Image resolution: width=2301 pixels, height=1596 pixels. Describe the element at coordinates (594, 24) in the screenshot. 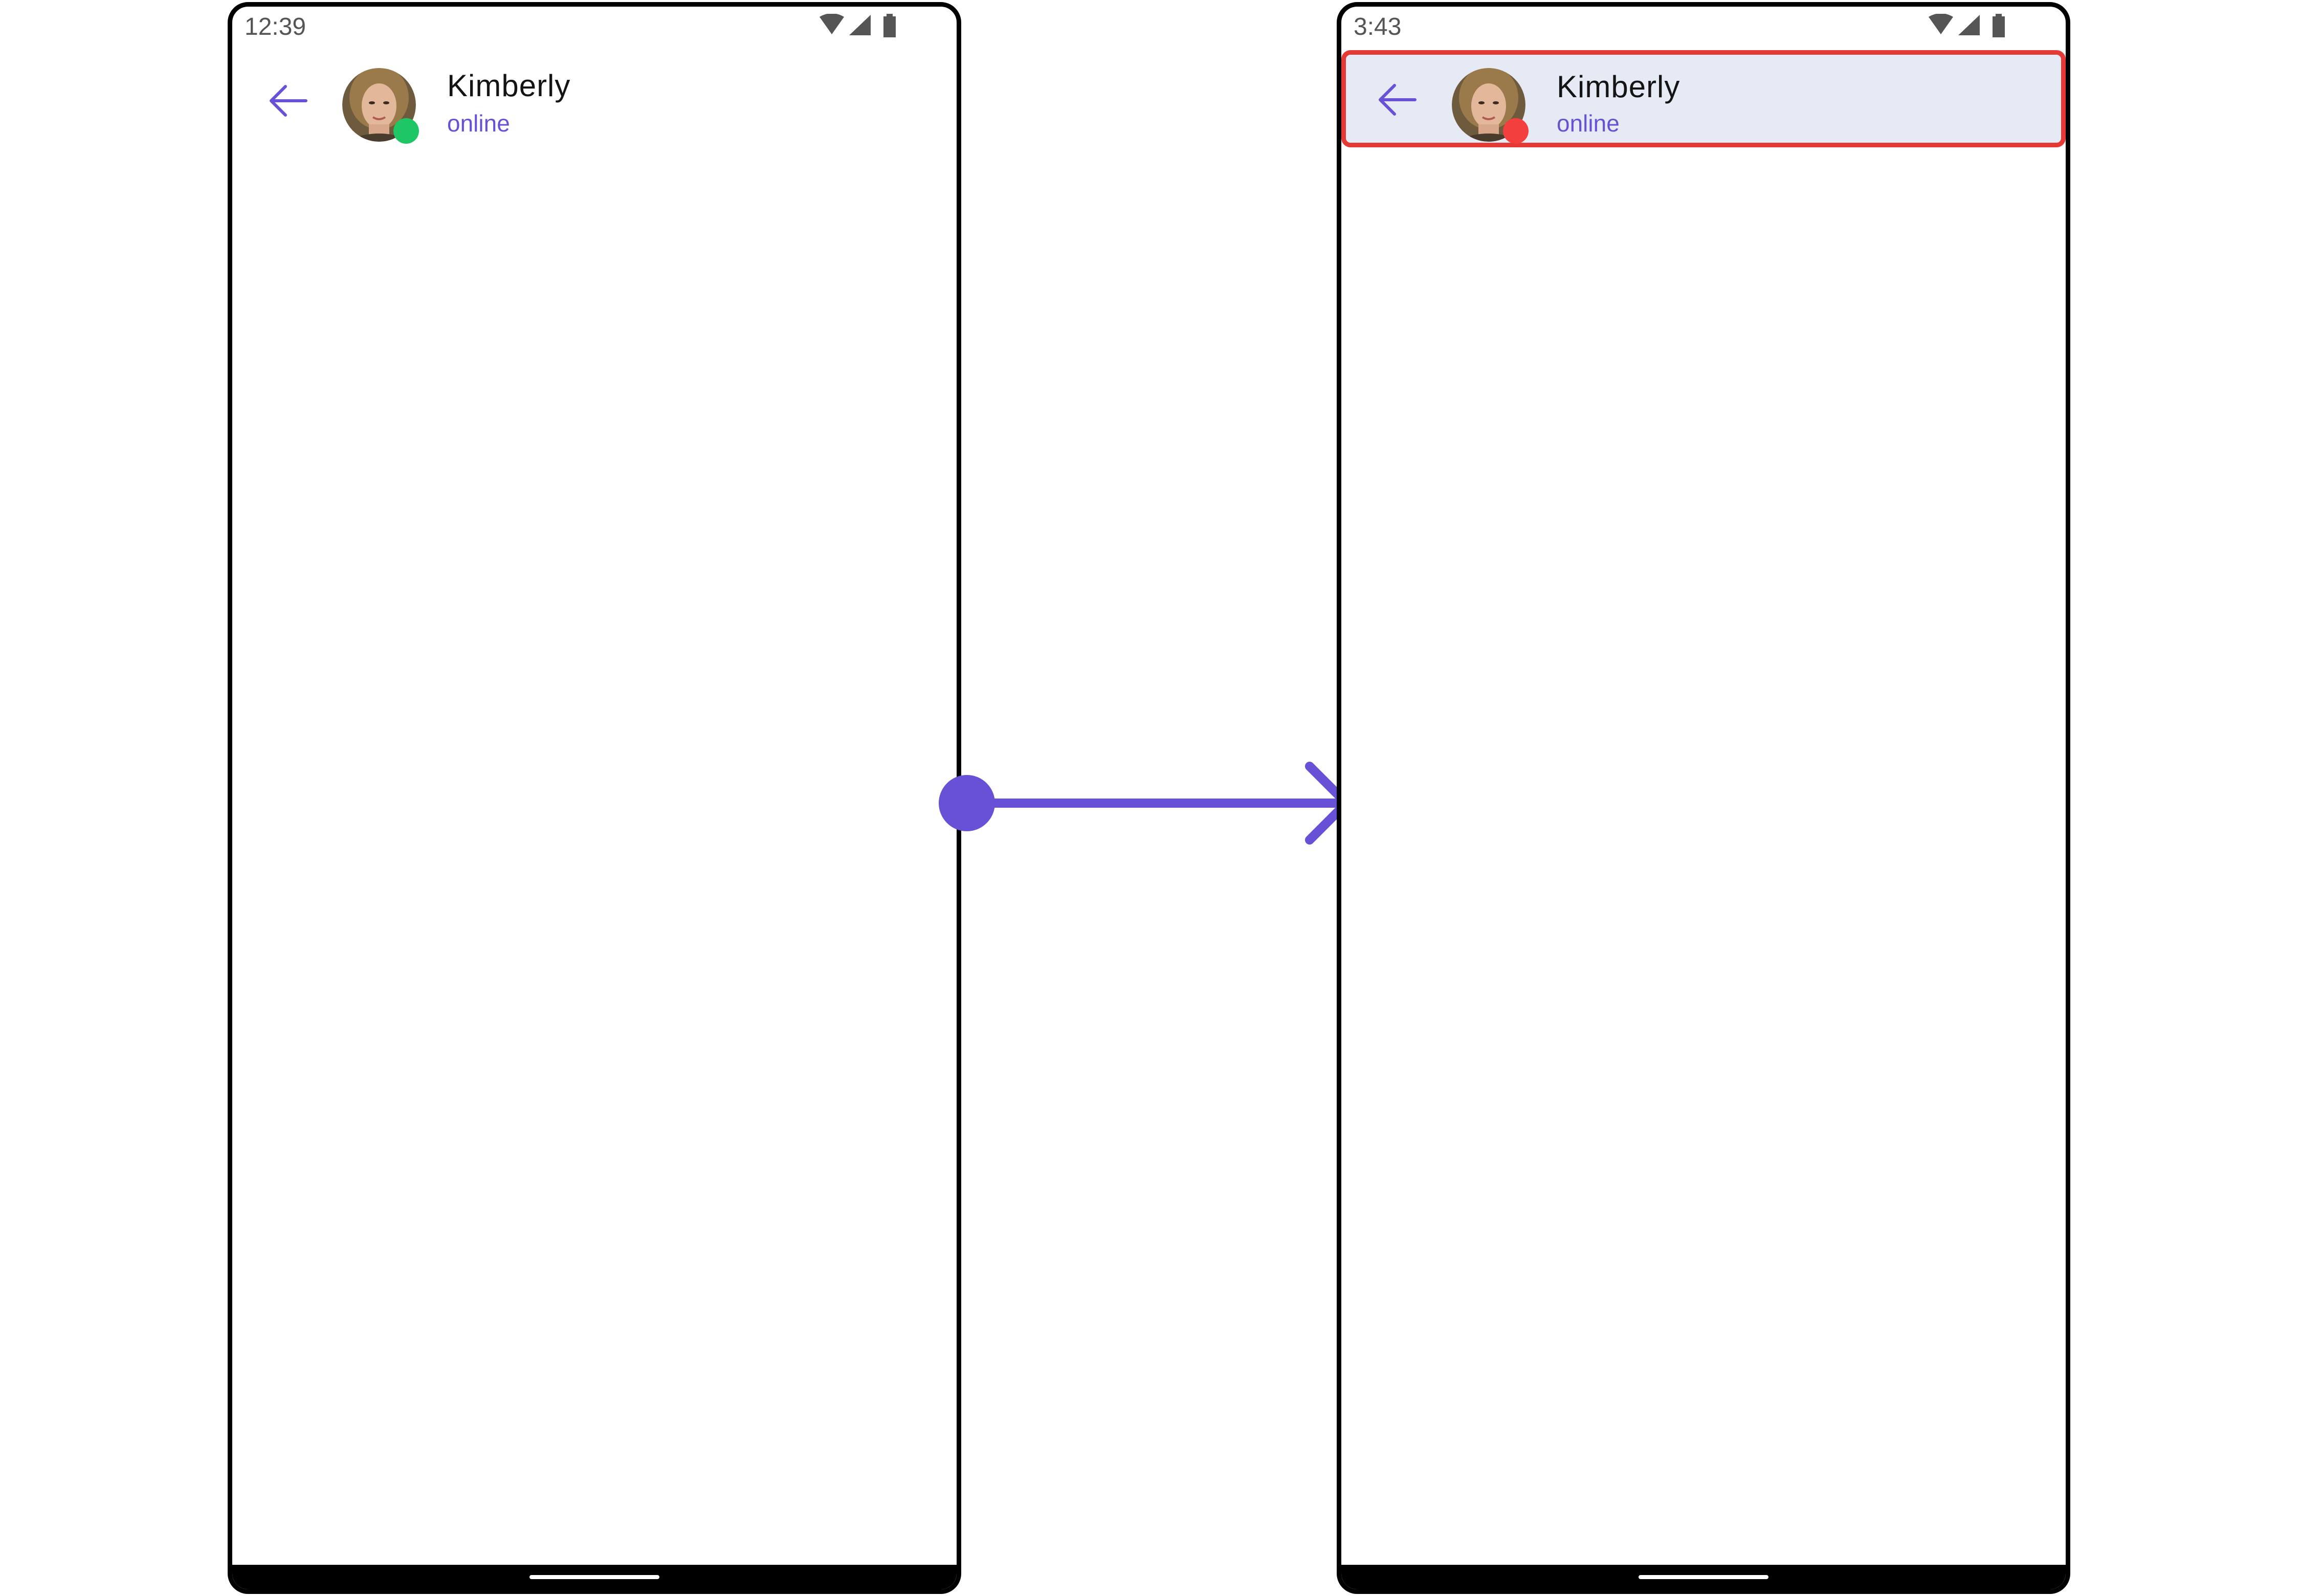

I see `status-bar: 12:39` at that location.